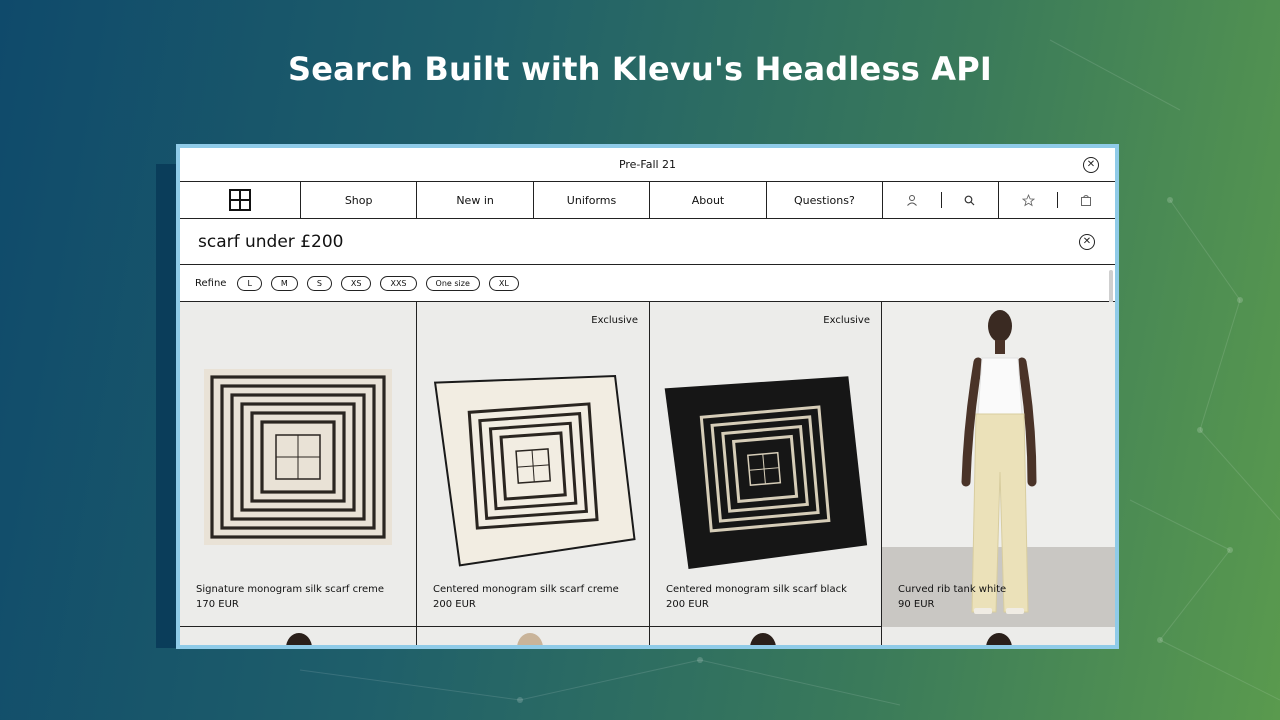  I want to click on nav-icons-right, so click(1057, 200).